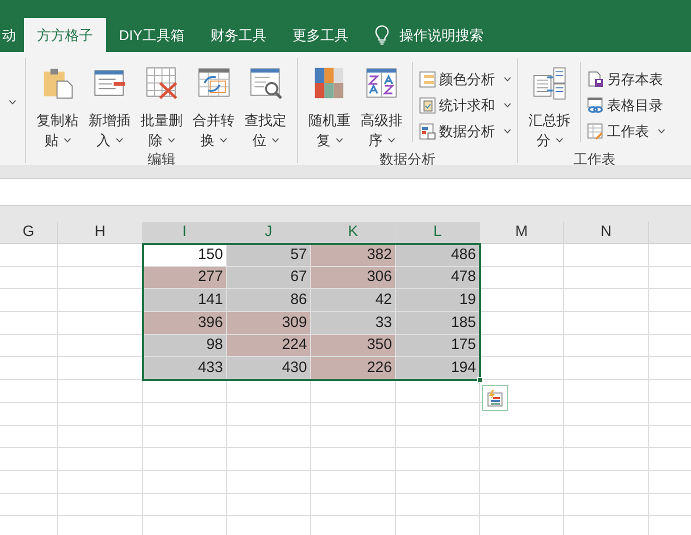  What do you see at coordinates (185, 277) in the screenshot?
I see `table-cell: 277` at bounding box center [185, 277].